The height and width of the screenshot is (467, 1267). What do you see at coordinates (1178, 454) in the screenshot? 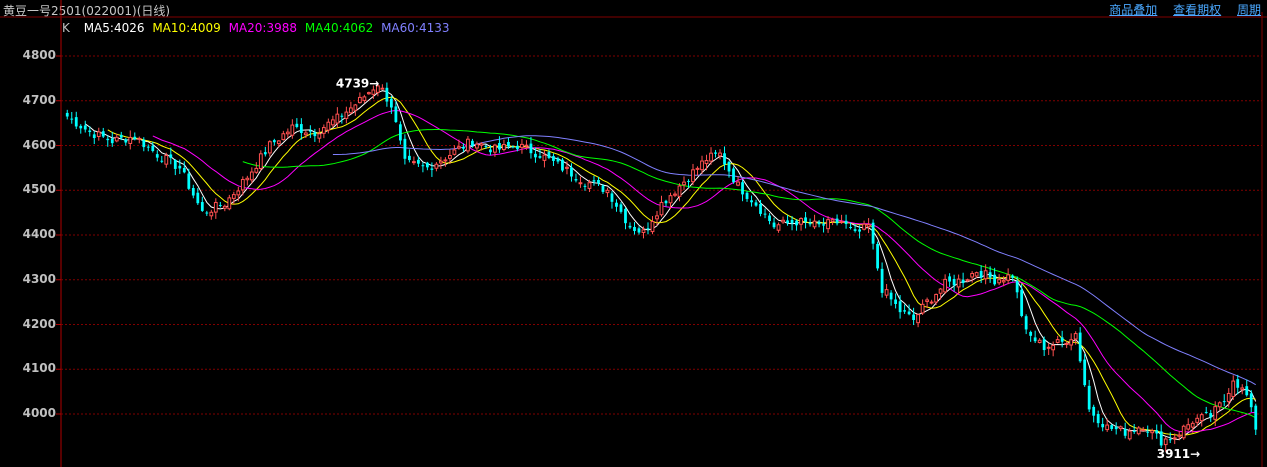
I see `low-label: 3911→` at bounding box center [1178, 454].